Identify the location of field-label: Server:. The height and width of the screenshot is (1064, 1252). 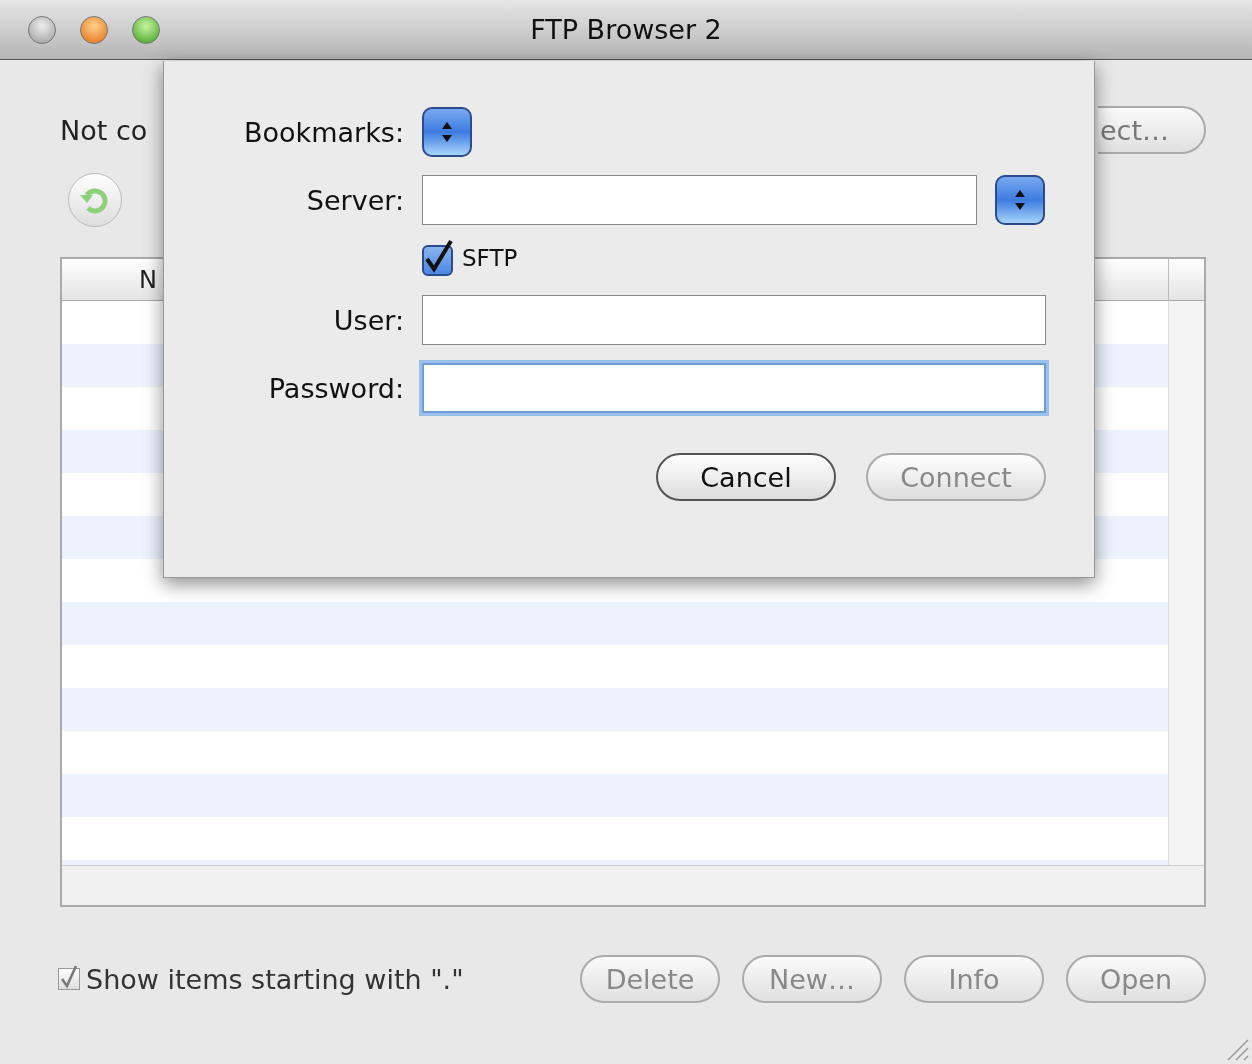
(354, 200).